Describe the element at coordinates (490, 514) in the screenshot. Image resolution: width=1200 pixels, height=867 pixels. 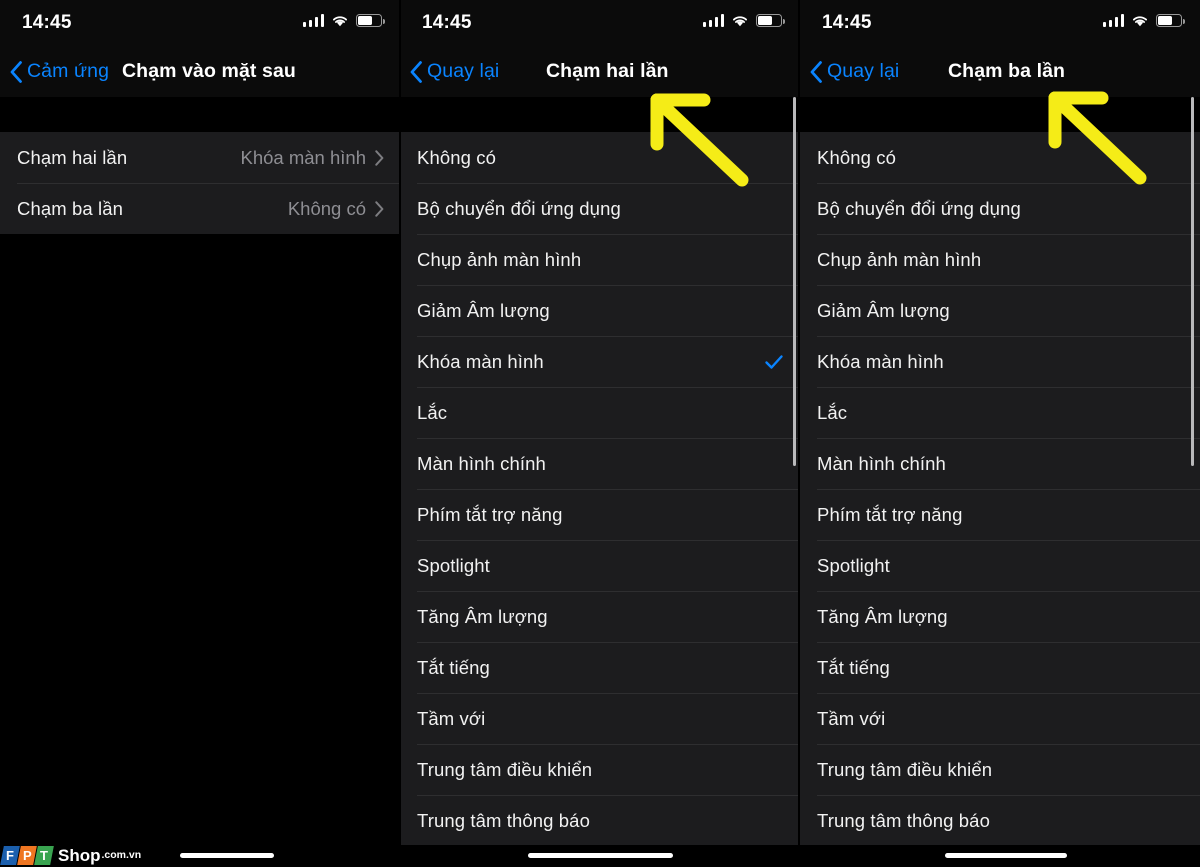
I see `row-label: Phím tắt trợ năng` at that location.